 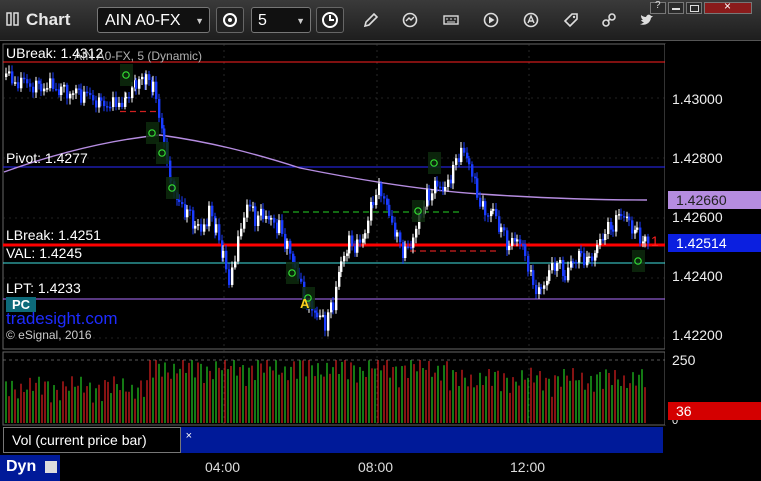 I want to click on restore-button, so click(x=694, y=8).